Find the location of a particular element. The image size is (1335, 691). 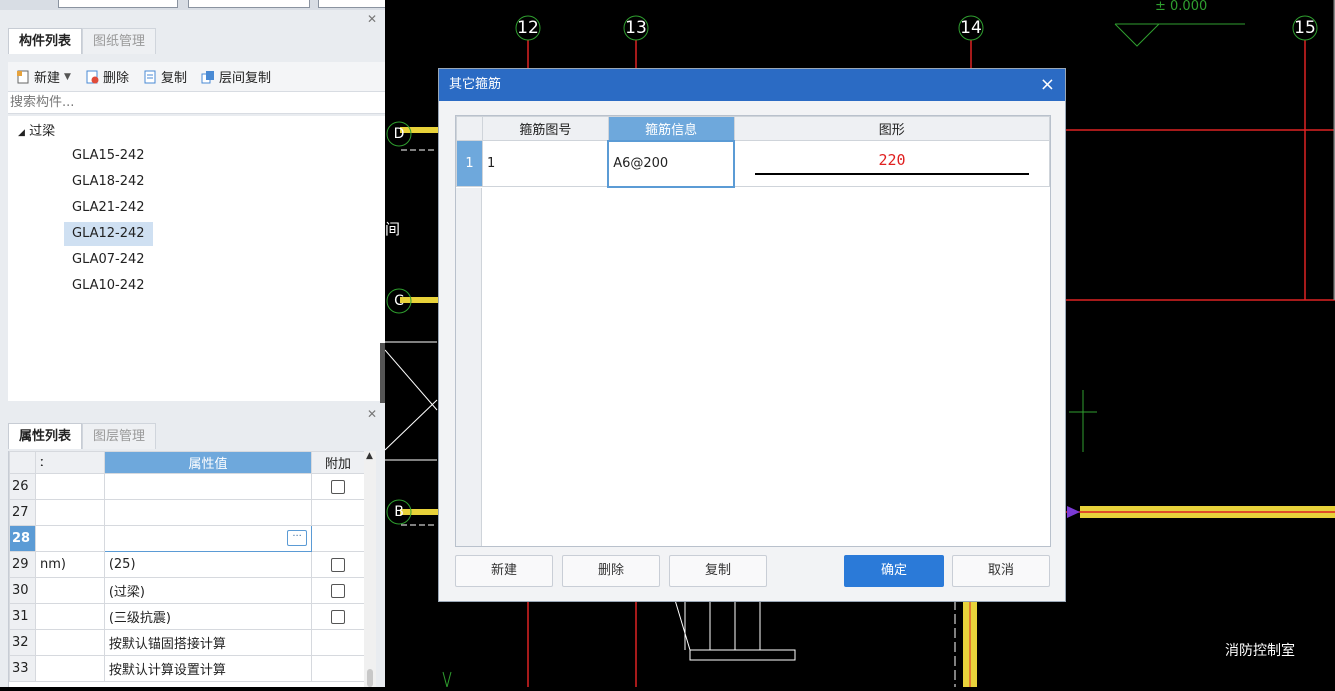

row-number: 31 is located at coordinates (22, 616).